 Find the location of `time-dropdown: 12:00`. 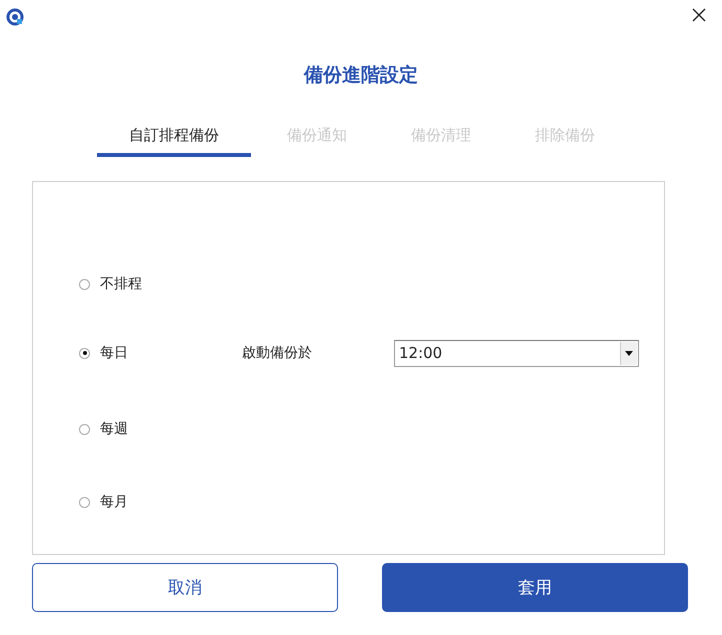

time-dropdown: 12:00 is located at coordinates (516, 353).